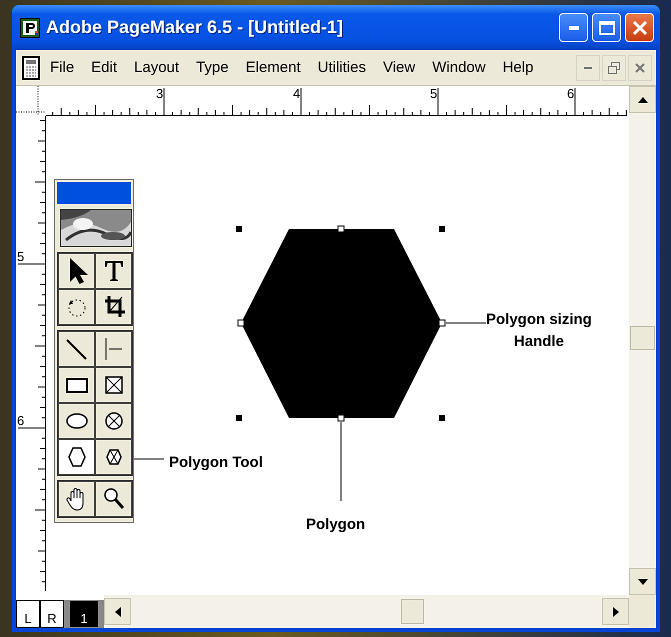  I want to click on scroll-up-button, so click(642, 99).